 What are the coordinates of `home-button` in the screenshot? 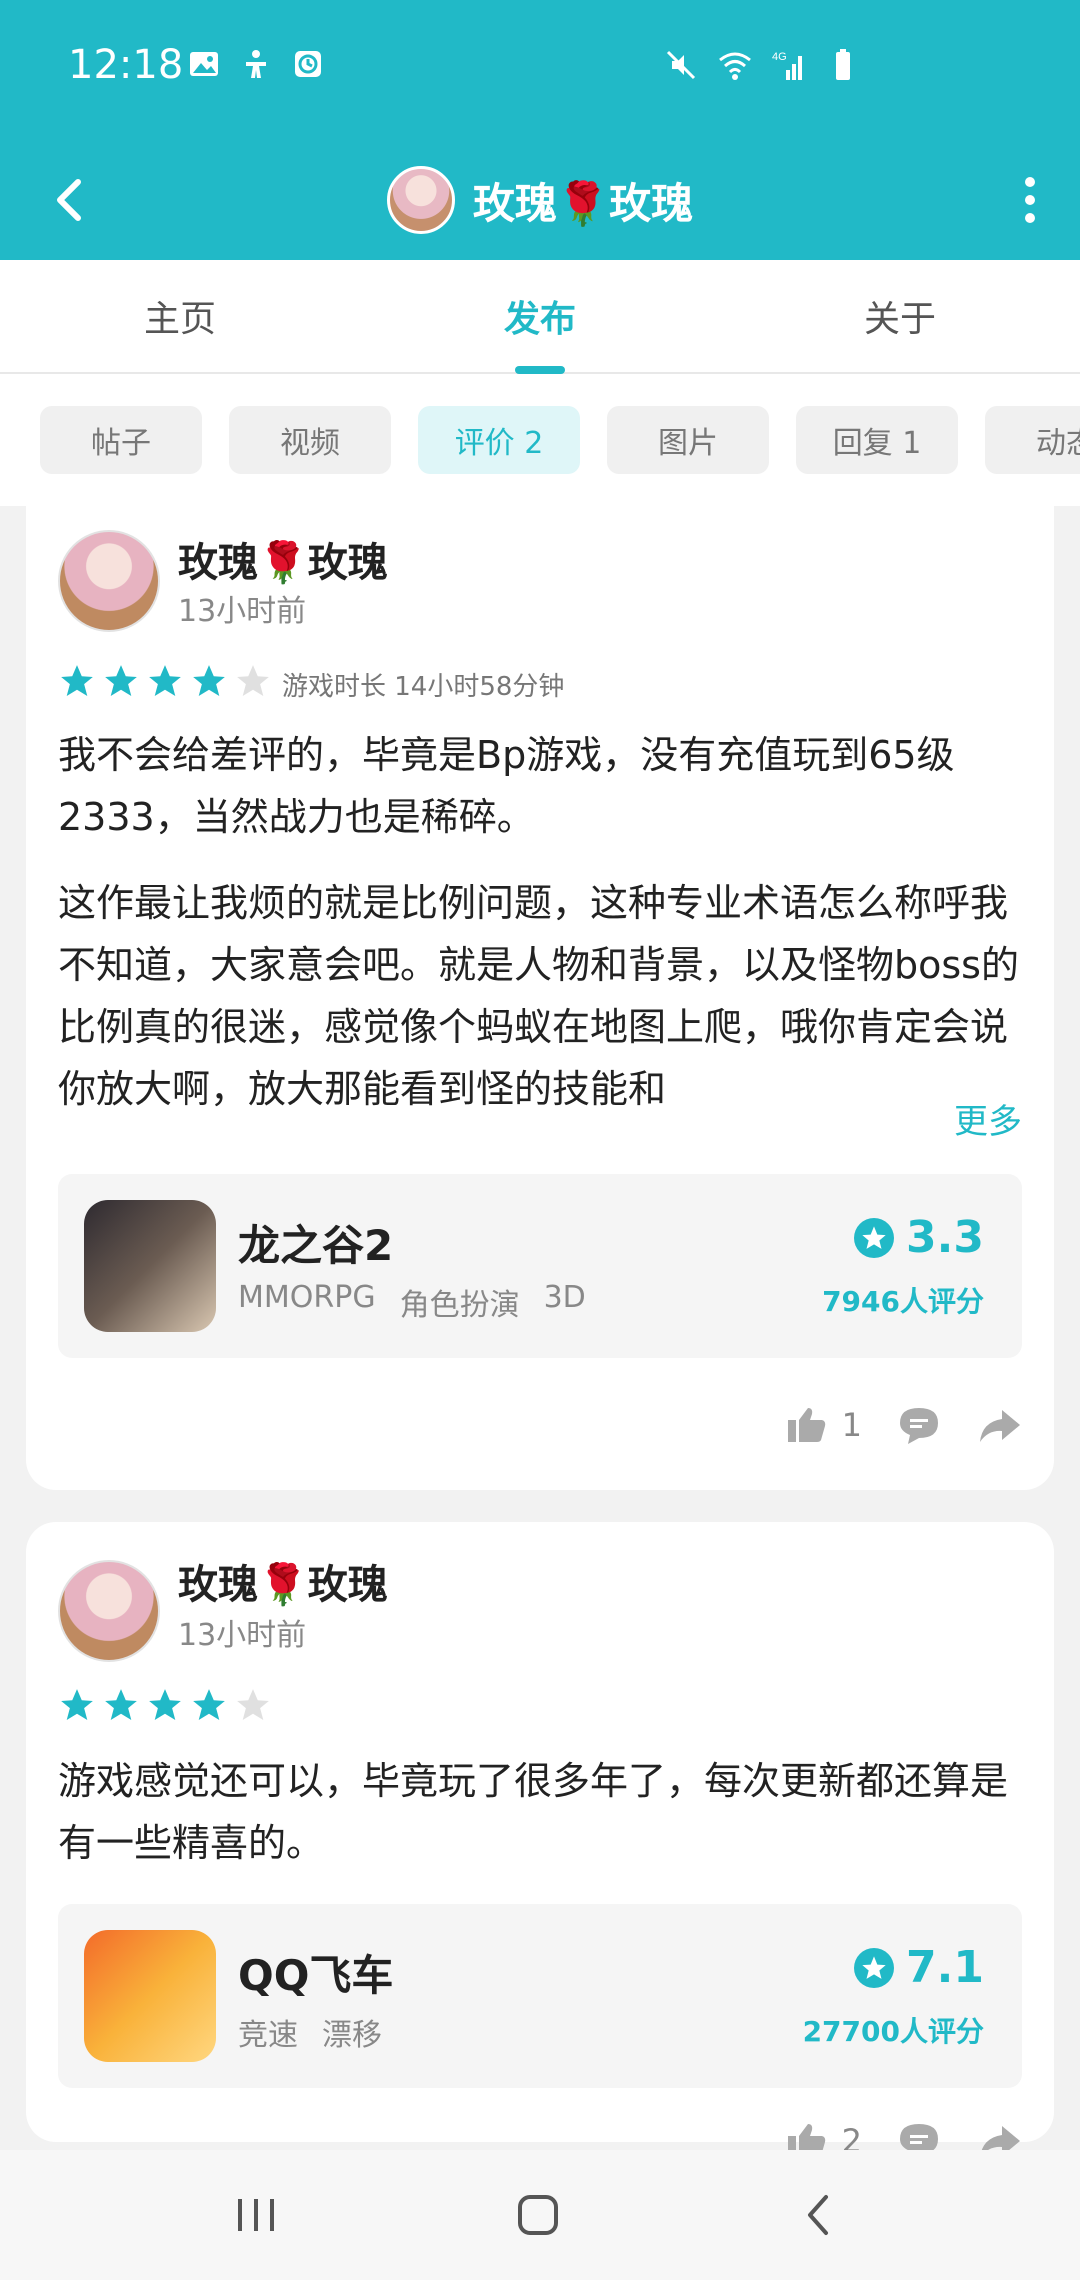 It's located at (538, 2215).